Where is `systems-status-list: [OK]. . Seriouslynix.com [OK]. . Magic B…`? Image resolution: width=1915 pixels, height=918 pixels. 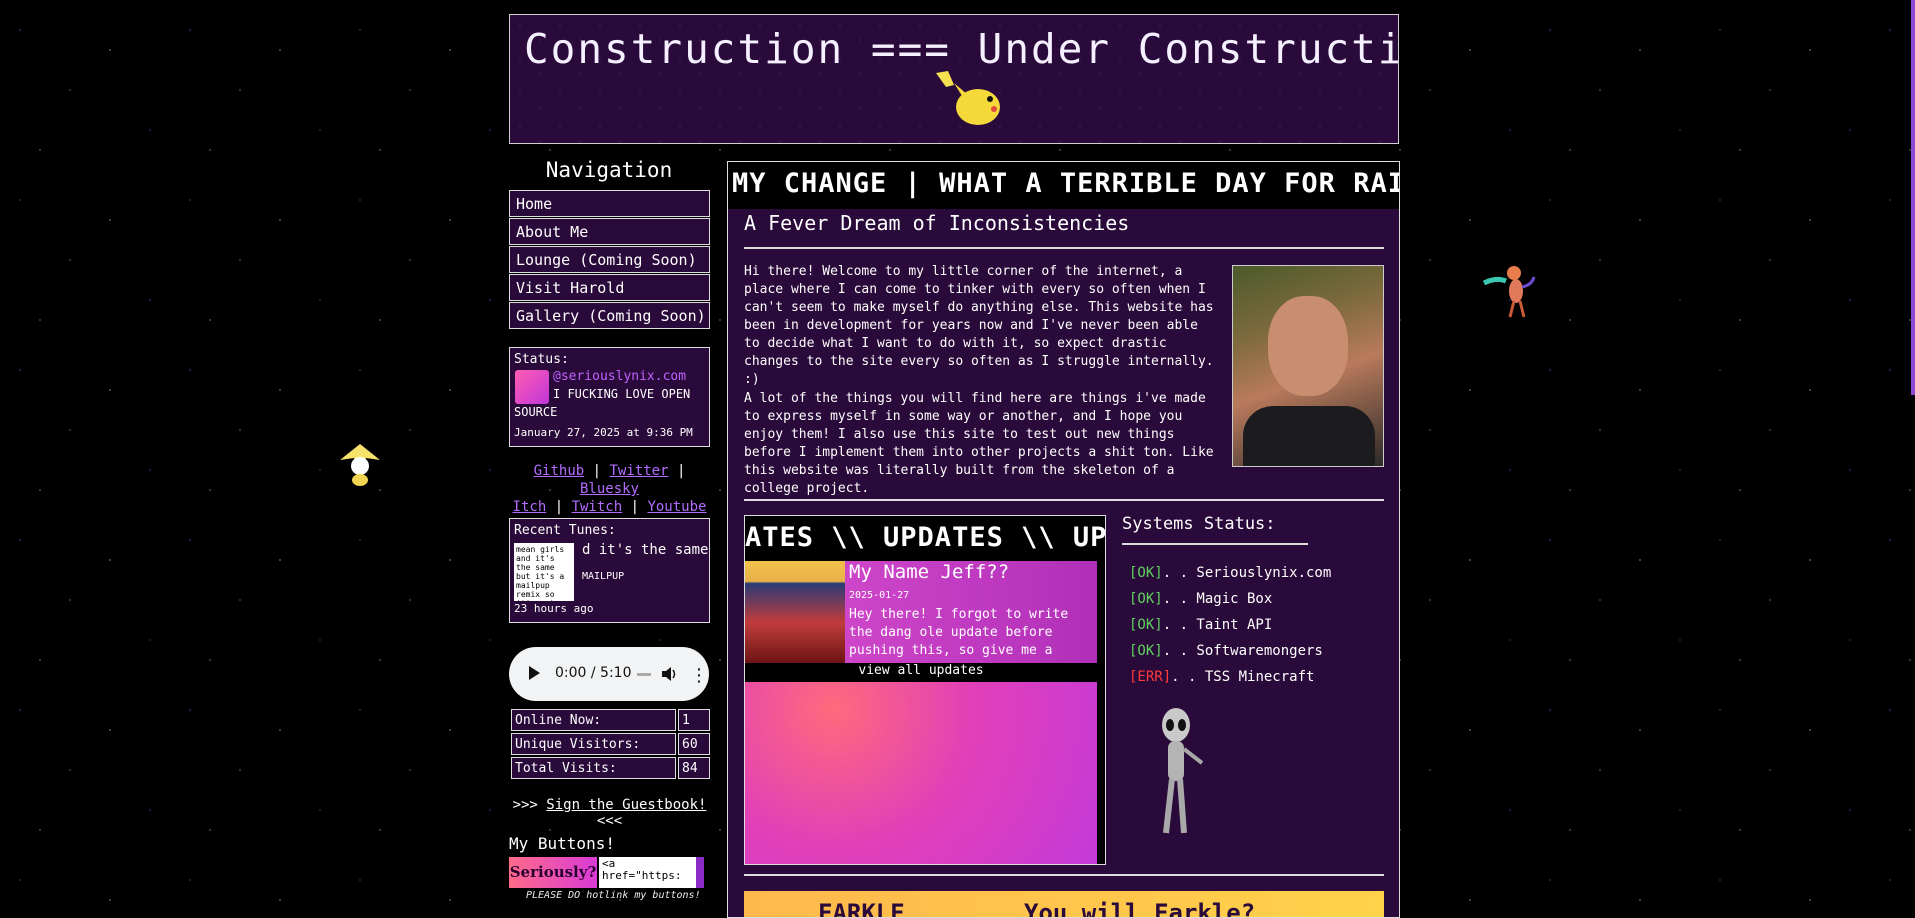 systems-status-list: [OK]. . Seriouslynix.com [OK]. . Magic B… is located at coordinates (1230, 625).